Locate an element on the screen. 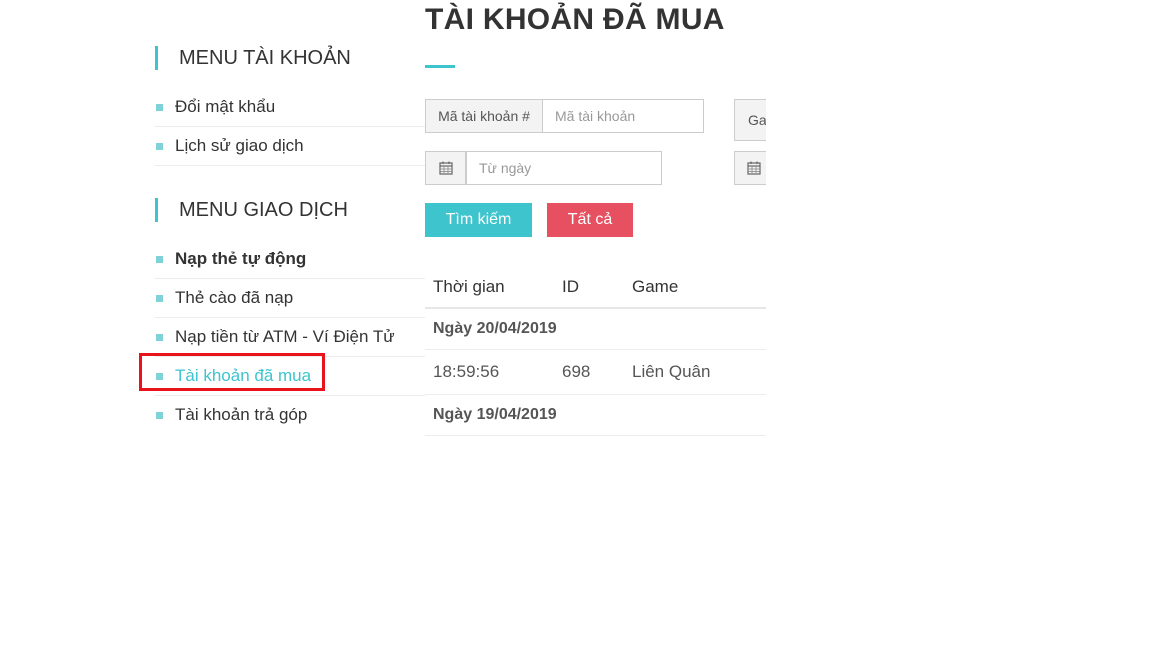 This screenshot has width=1152, height=648. account-code-input: Mã tài khoản is located at coordinates (623, 116).